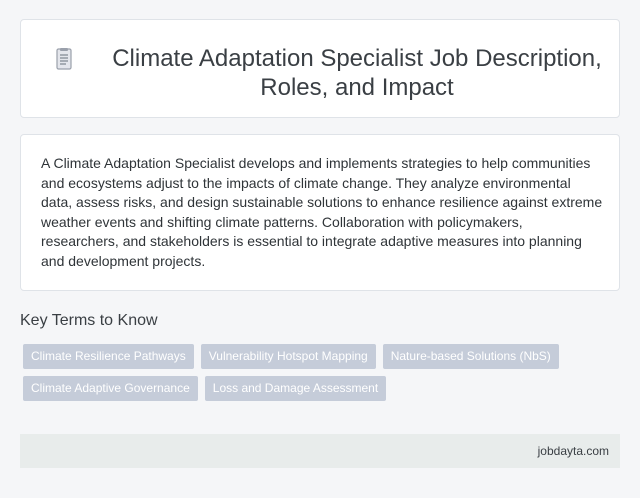 This screenshot has height=498, width=640. What do you see at coordinates (295, 388) in the screenshot?
I see `key-term-tag: Loss and Damage Assessment` at bounding box center [295, 388].